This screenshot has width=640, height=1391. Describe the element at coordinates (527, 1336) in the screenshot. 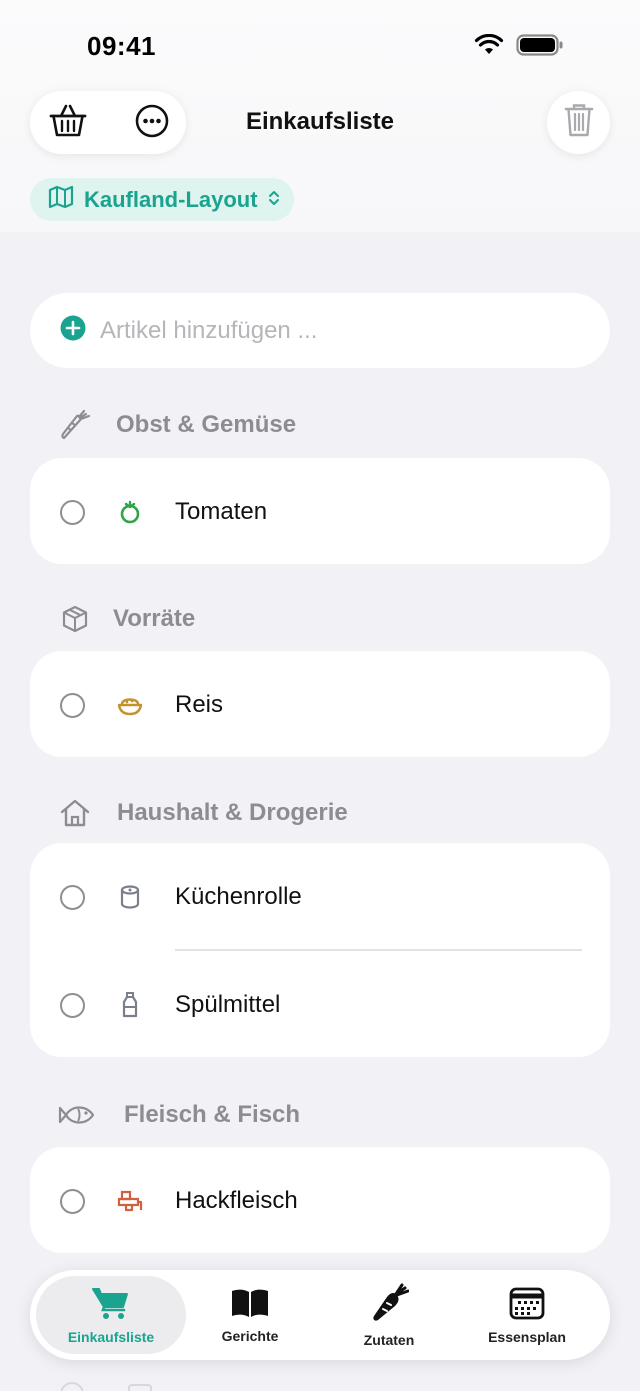

I see `tab-label: Essensplan` at that location.